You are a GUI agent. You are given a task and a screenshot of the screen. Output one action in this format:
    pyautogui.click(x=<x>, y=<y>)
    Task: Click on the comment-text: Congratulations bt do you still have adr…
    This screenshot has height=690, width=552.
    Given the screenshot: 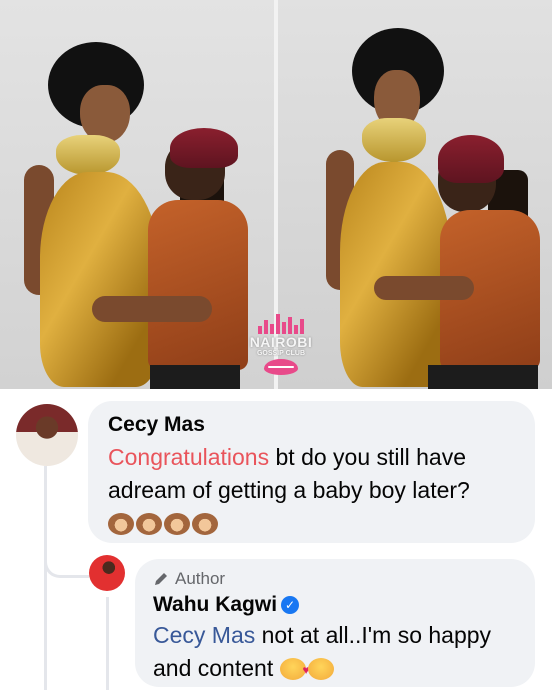 What is the action you would take?
    pyautogui.click(x=318, y=490)
    